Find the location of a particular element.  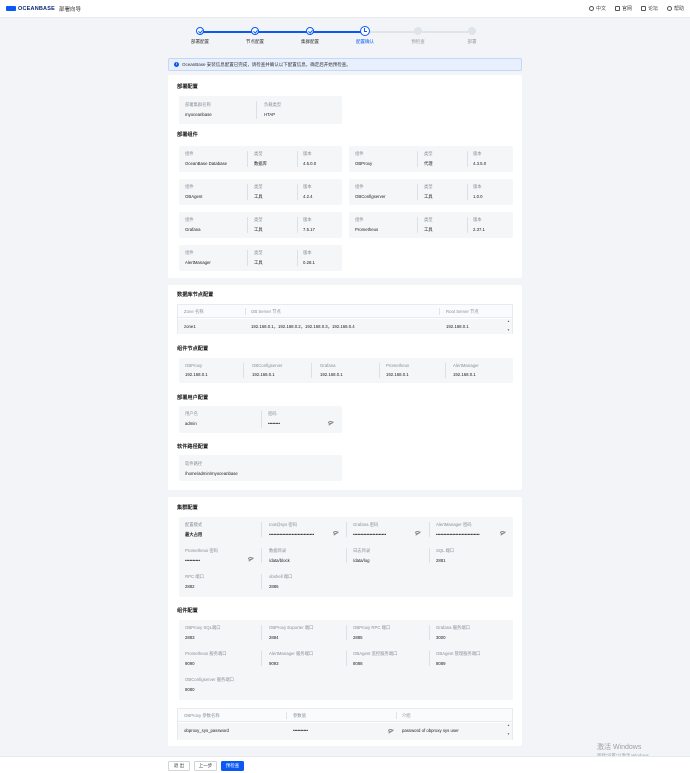

step-confirm: 配置确认 is located at coordinates (365, 35).